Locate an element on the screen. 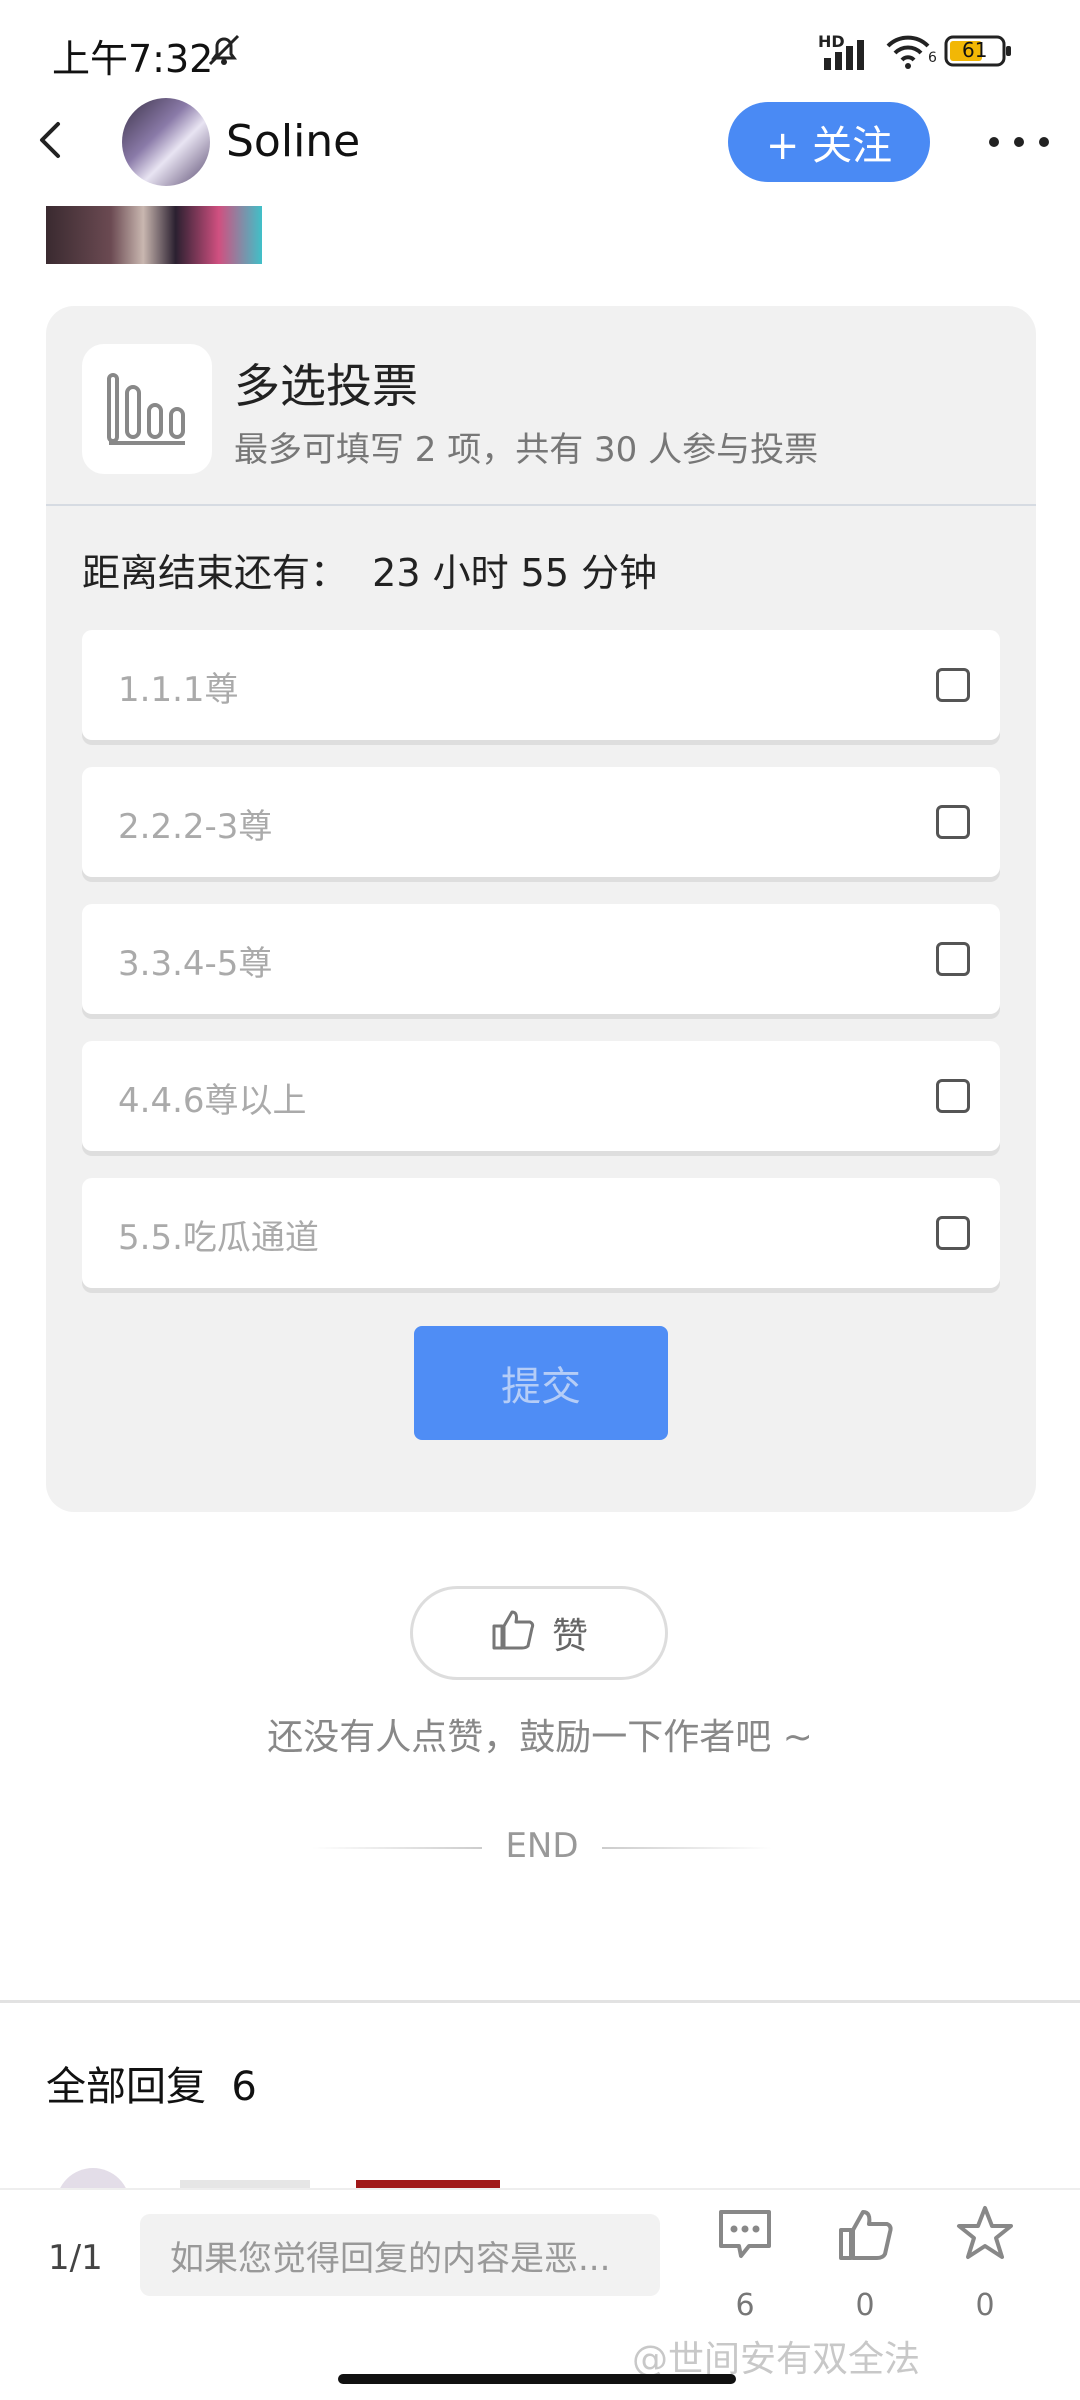  poll-title: 多选投票 is located at coordinates (326, 386).